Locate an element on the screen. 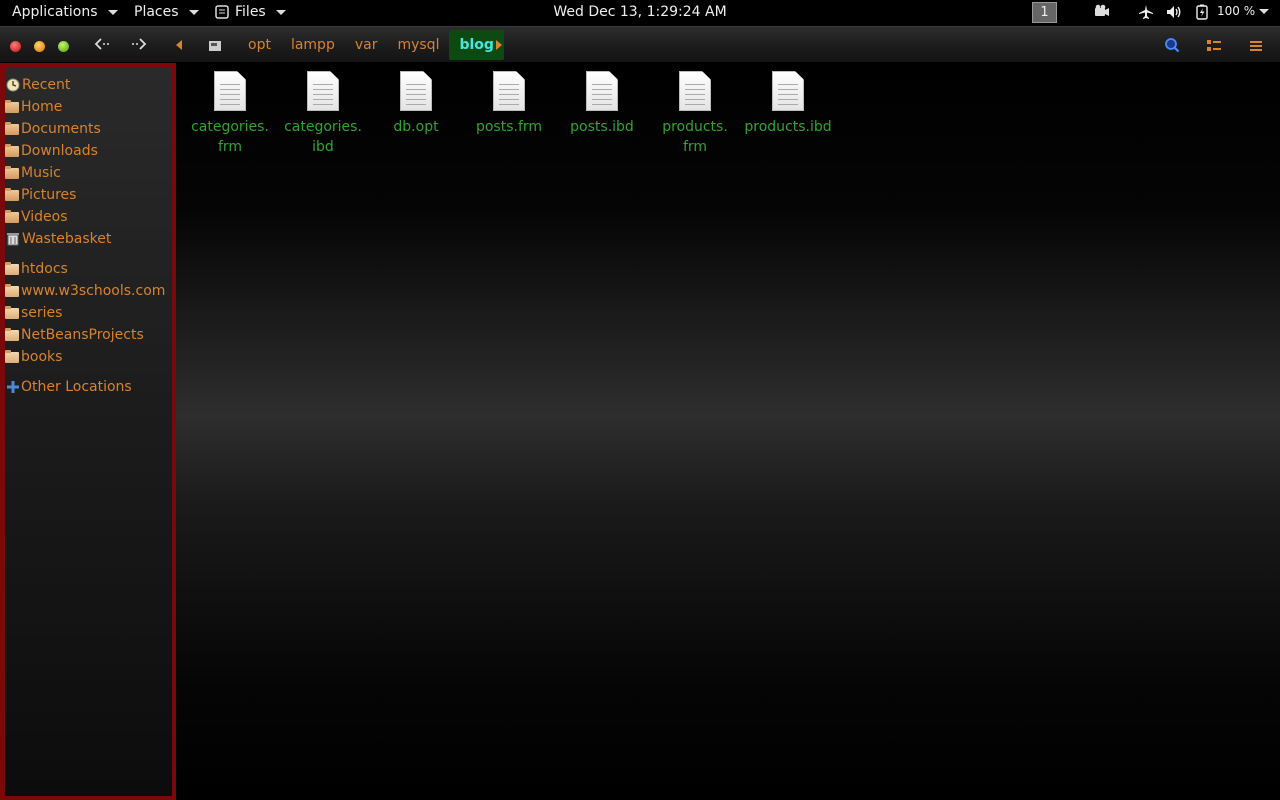 The width and height of the screenshot is (1280, 800). pictures-folder-icon is located at coordinates (12, 194).